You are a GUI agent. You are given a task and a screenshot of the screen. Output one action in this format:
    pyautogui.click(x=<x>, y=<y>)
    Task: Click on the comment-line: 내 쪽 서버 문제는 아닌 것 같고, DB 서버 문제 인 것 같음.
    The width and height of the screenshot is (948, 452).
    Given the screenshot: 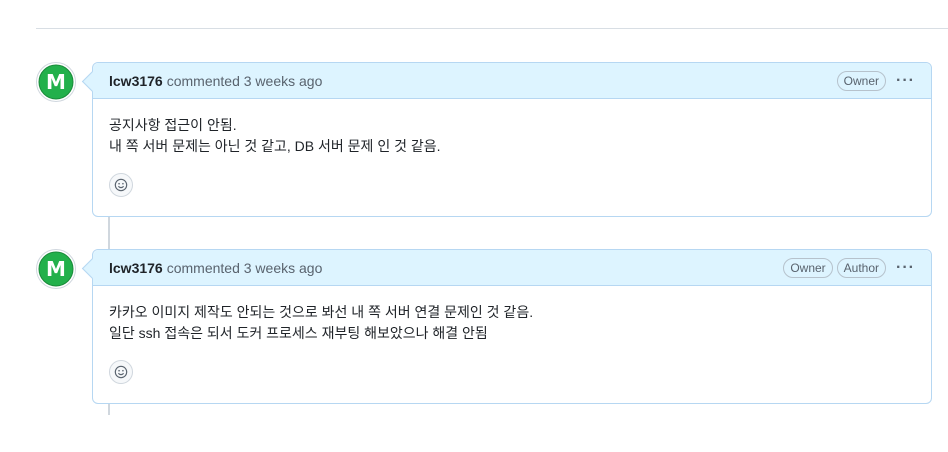 What is the action you would take?
    pyautogui.click(x=275, y=146)
    